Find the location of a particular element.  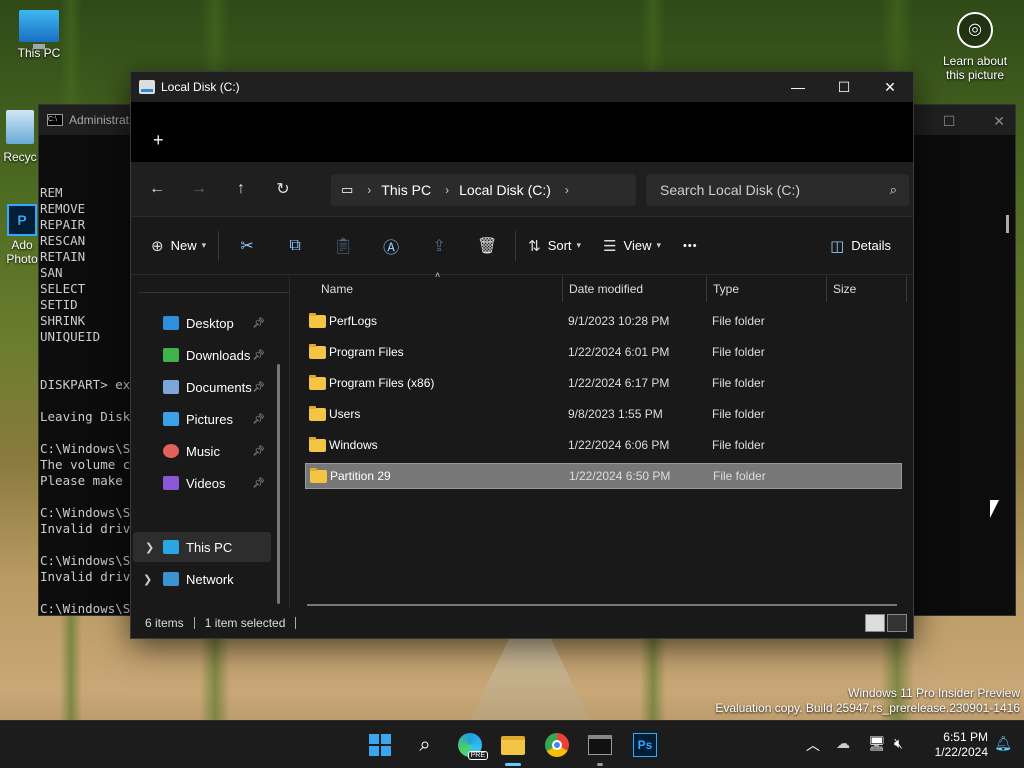

refresh-button: ↻ is located at coordinates (283, 189).